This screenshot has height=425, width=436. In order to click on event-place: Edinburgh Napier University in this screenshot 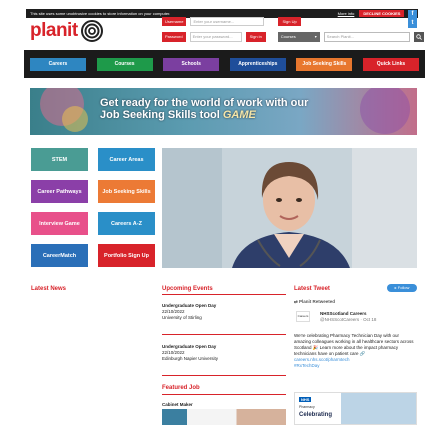, I will do `click(190, 358)`.